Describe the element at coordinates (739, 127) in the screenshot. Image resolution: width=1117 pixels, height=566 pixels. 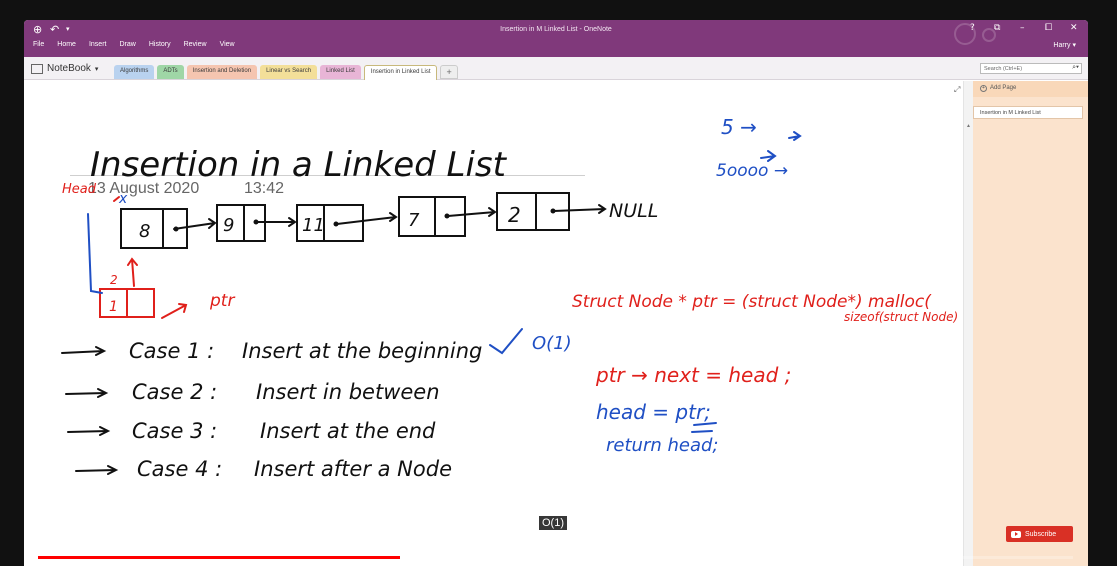
I see `note-5: 5 →` at that location.